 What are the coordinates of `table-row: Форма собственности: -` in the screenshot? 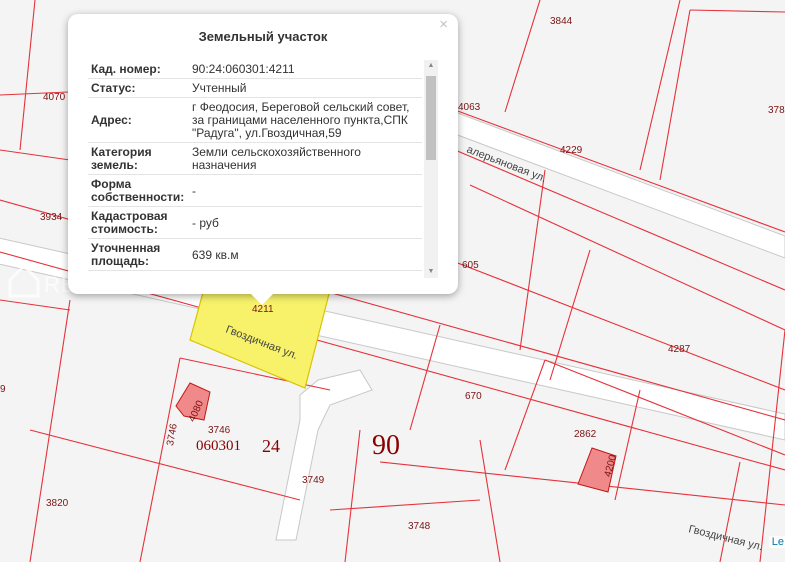 It's located at (255, 190).